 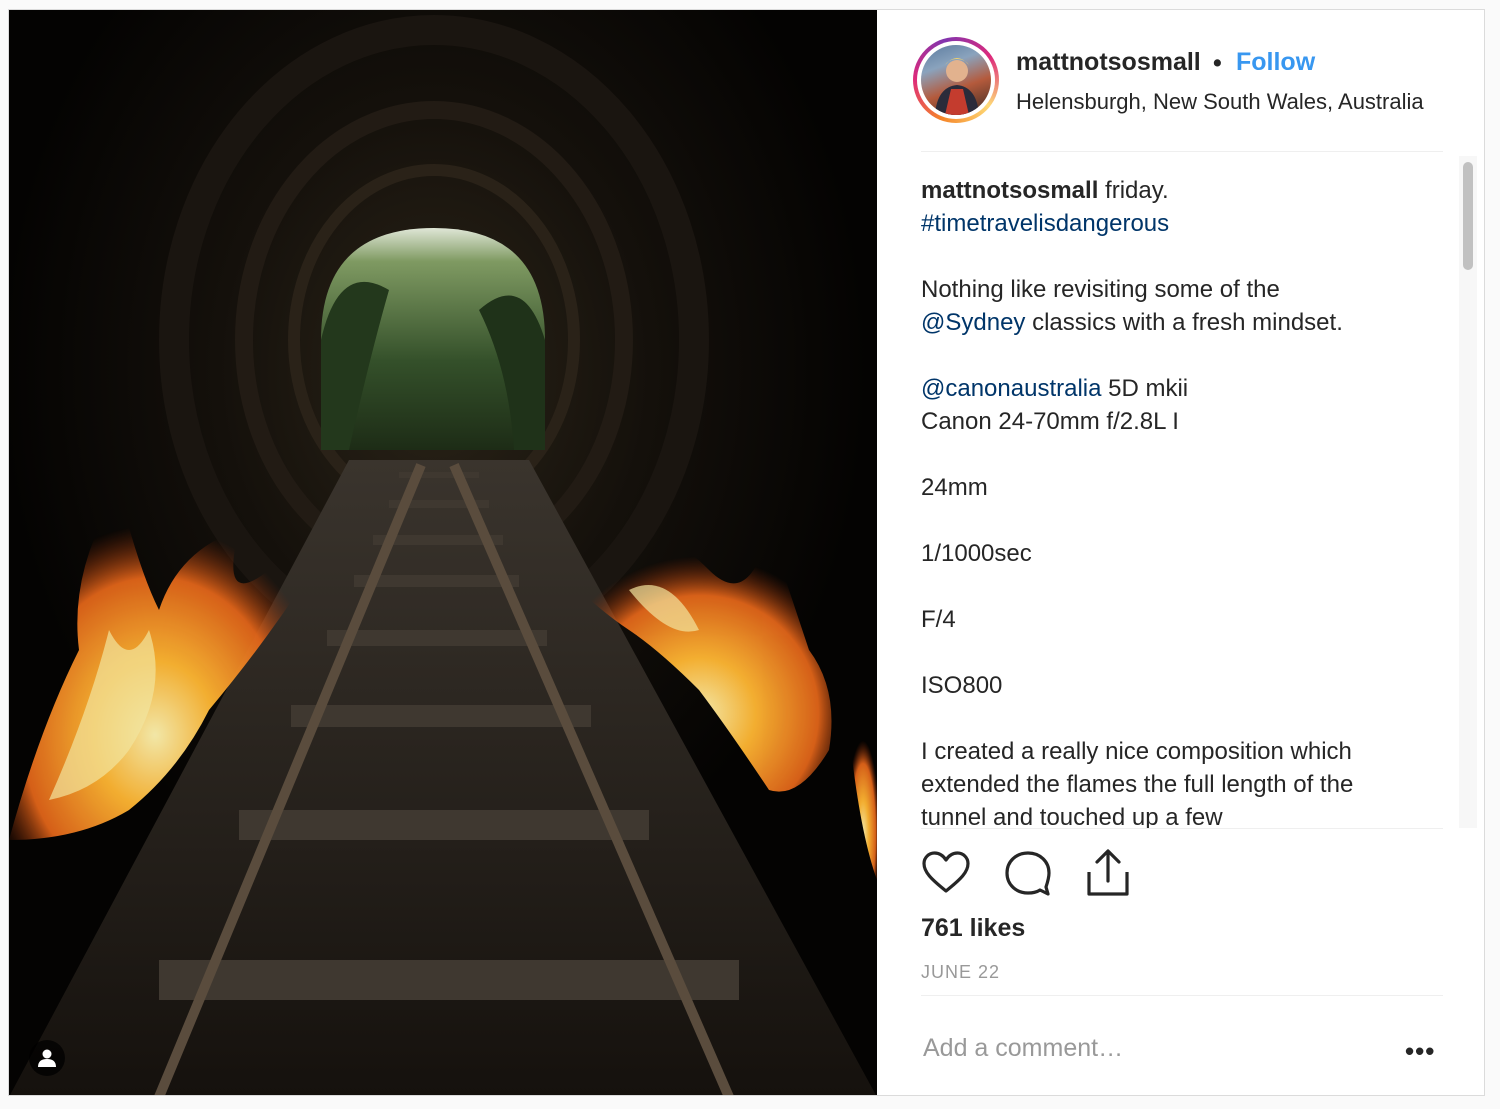 I want to click on post-location: Helensburgh, New South Wales, Australia, so click(x=1220, y=102).